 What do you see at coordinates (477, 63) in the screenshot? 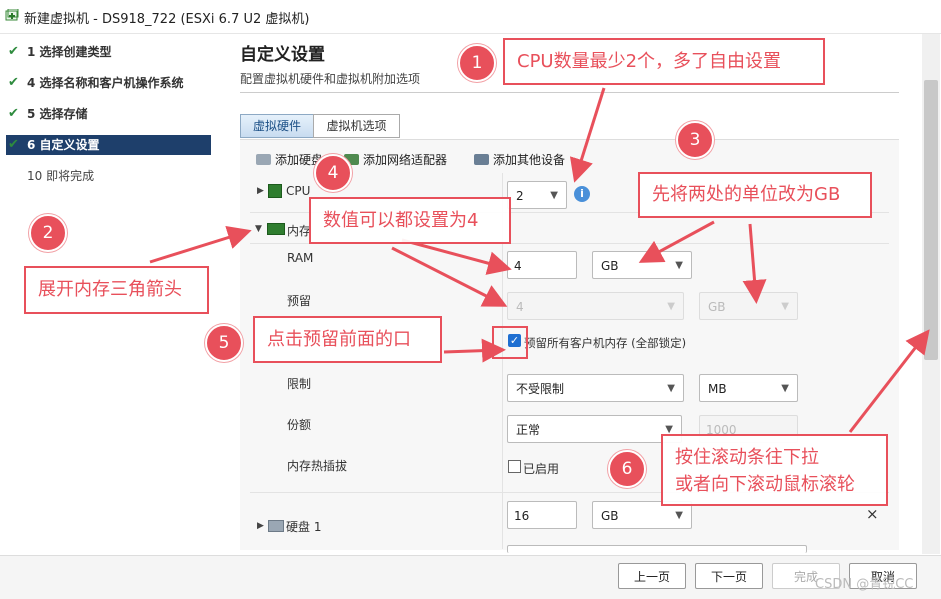
I see `badge-1: 1` at bounding box center [477, 63].